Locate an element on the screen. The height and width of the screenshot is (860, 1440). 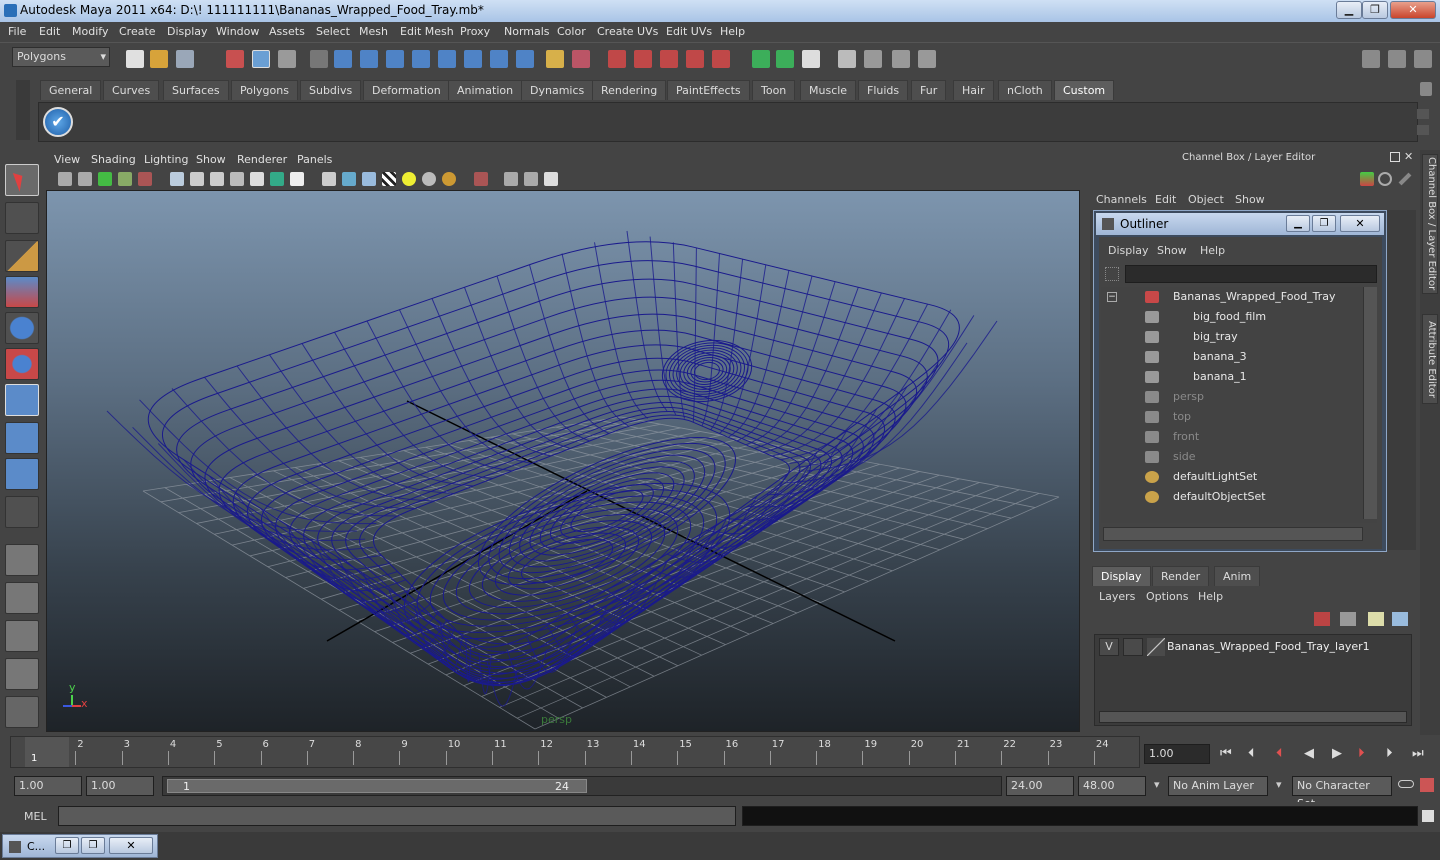
shelf-tab-custom: Custom is located at coordinates (1084, 90).